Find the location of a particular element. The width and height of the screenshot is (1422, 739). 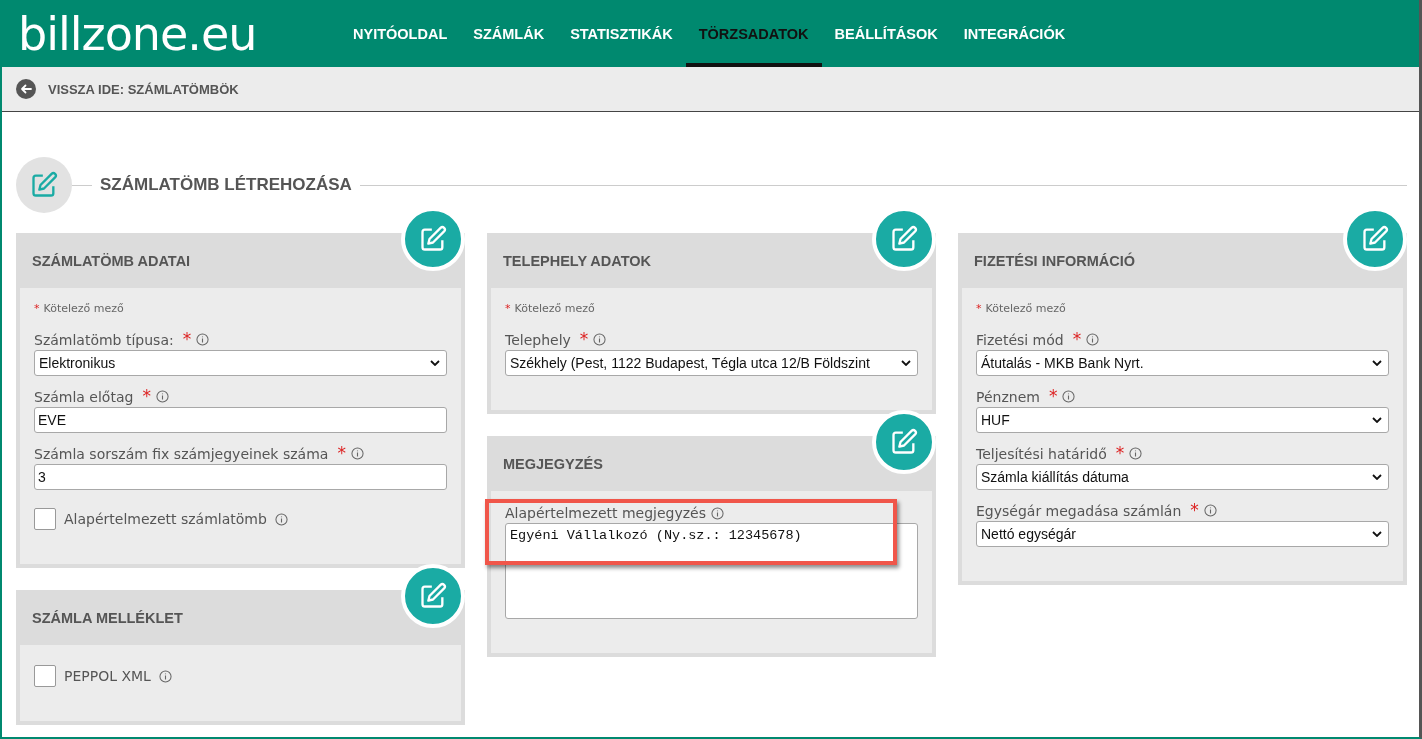

dropdown: Számla kiállítás dátuma is located at coordinates (1182, 477).